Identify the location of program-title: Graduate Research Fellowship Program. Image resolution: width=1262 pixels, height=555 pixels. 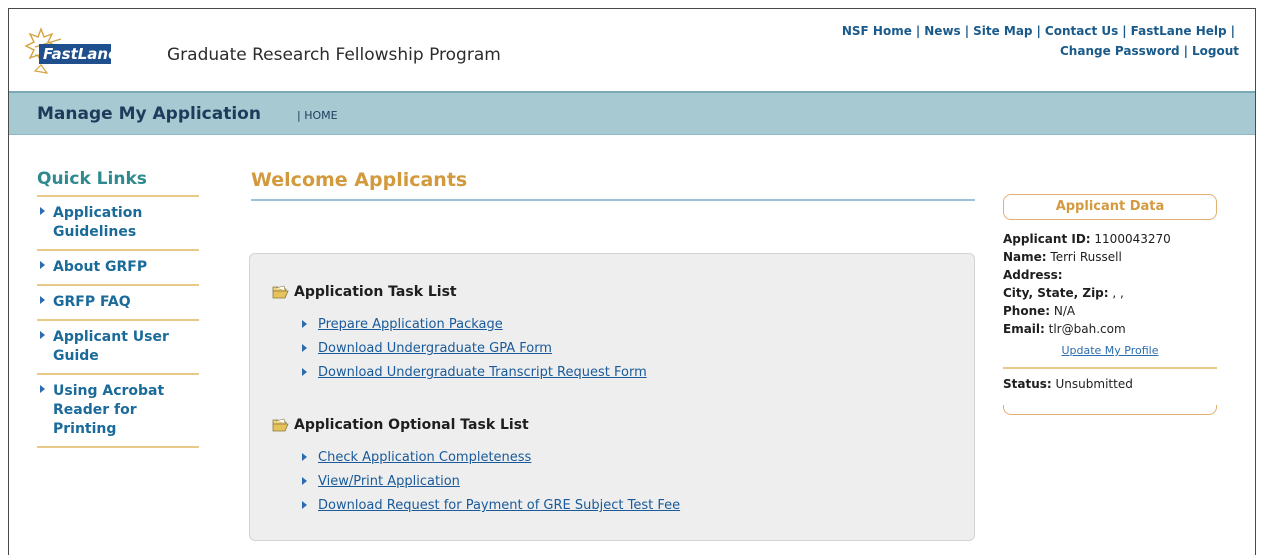
(334, 55).